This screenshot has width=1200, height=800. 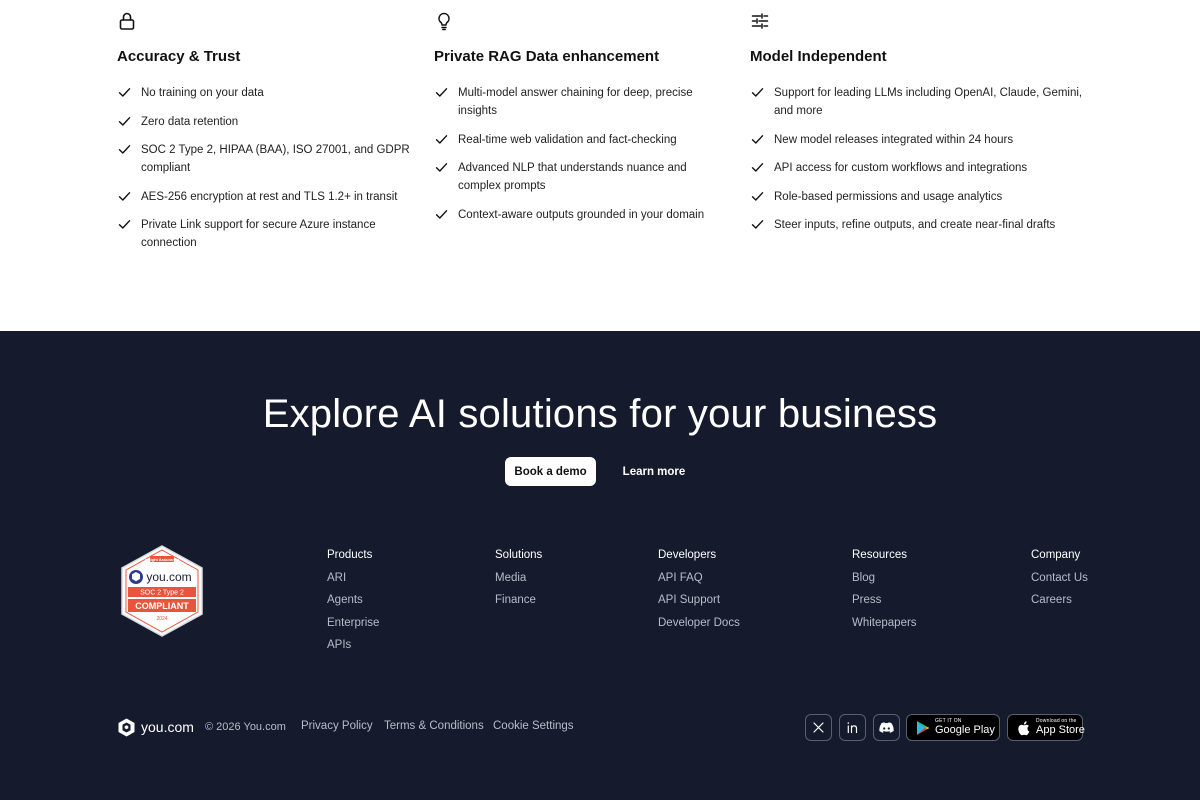 What do you see at coordinates (884, 604) in the screenshot?
I see `footer-link-press: Press` at bounding box center [884, 604].